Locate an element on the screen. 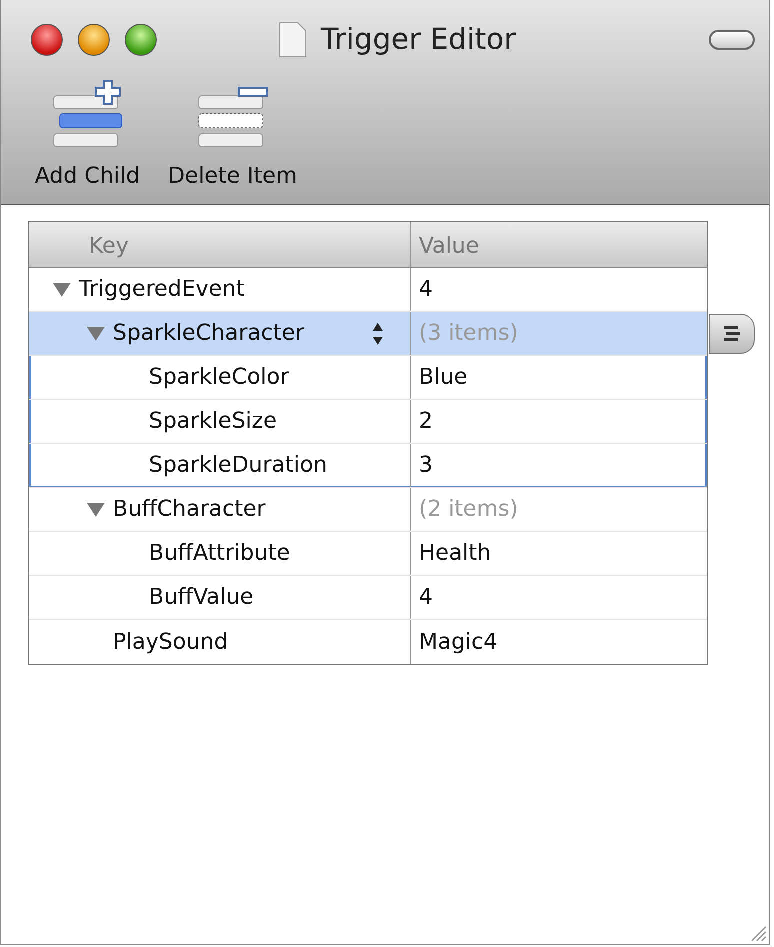  row-menu-button is located at coordinates (732, 334).